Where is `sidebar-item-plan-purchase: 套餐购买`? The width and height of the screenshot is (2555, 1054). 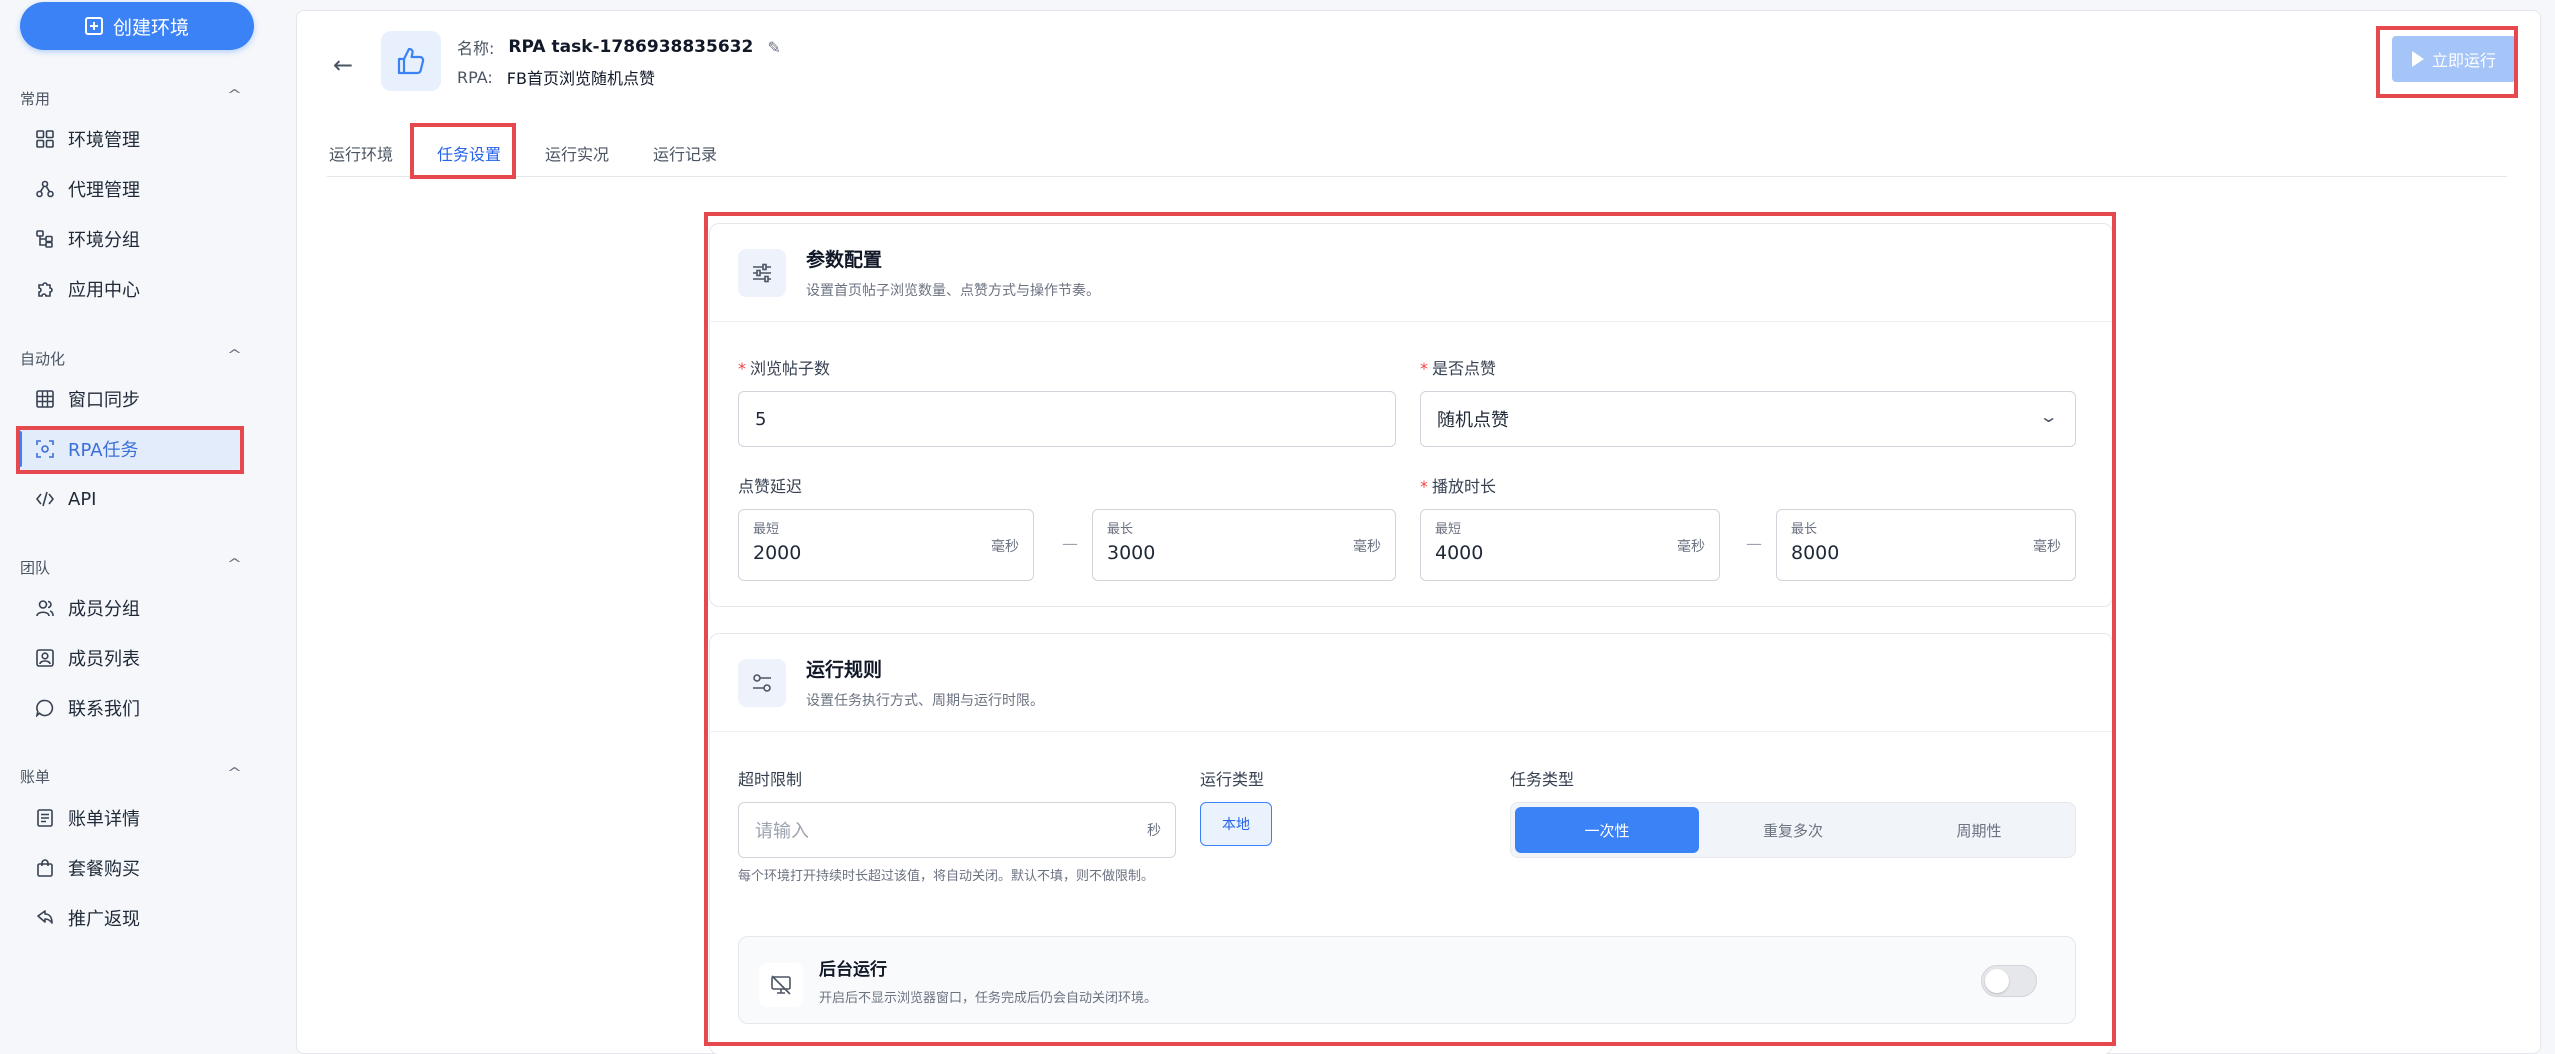
sidebar-item-plan-purchase: 套餐购买 is located at coordinates (130, 868).